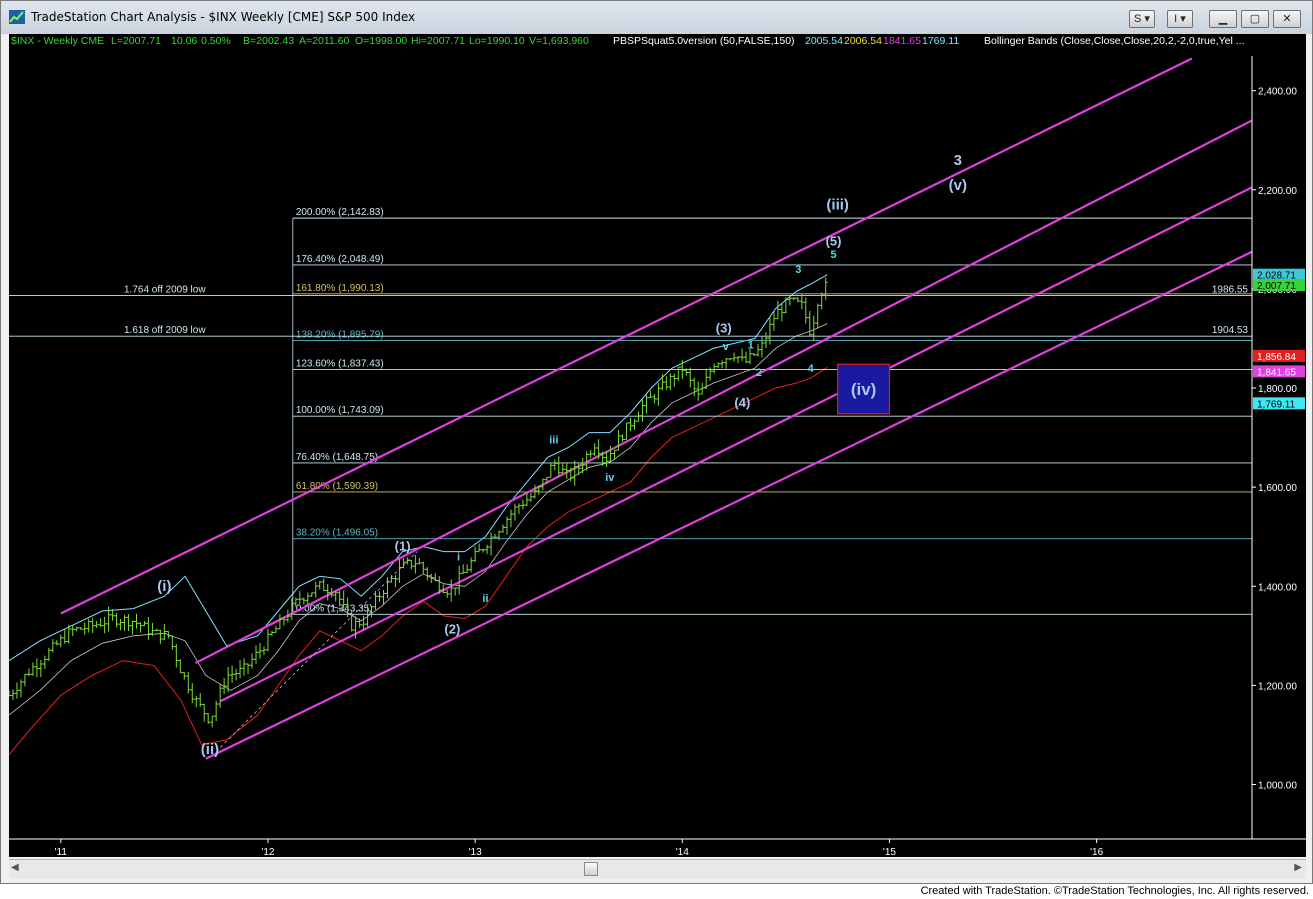 Image resolution: width=1313 pixels, height=899 pixels. I want to click on minimize-icon: ▁, so click(1223, 19).